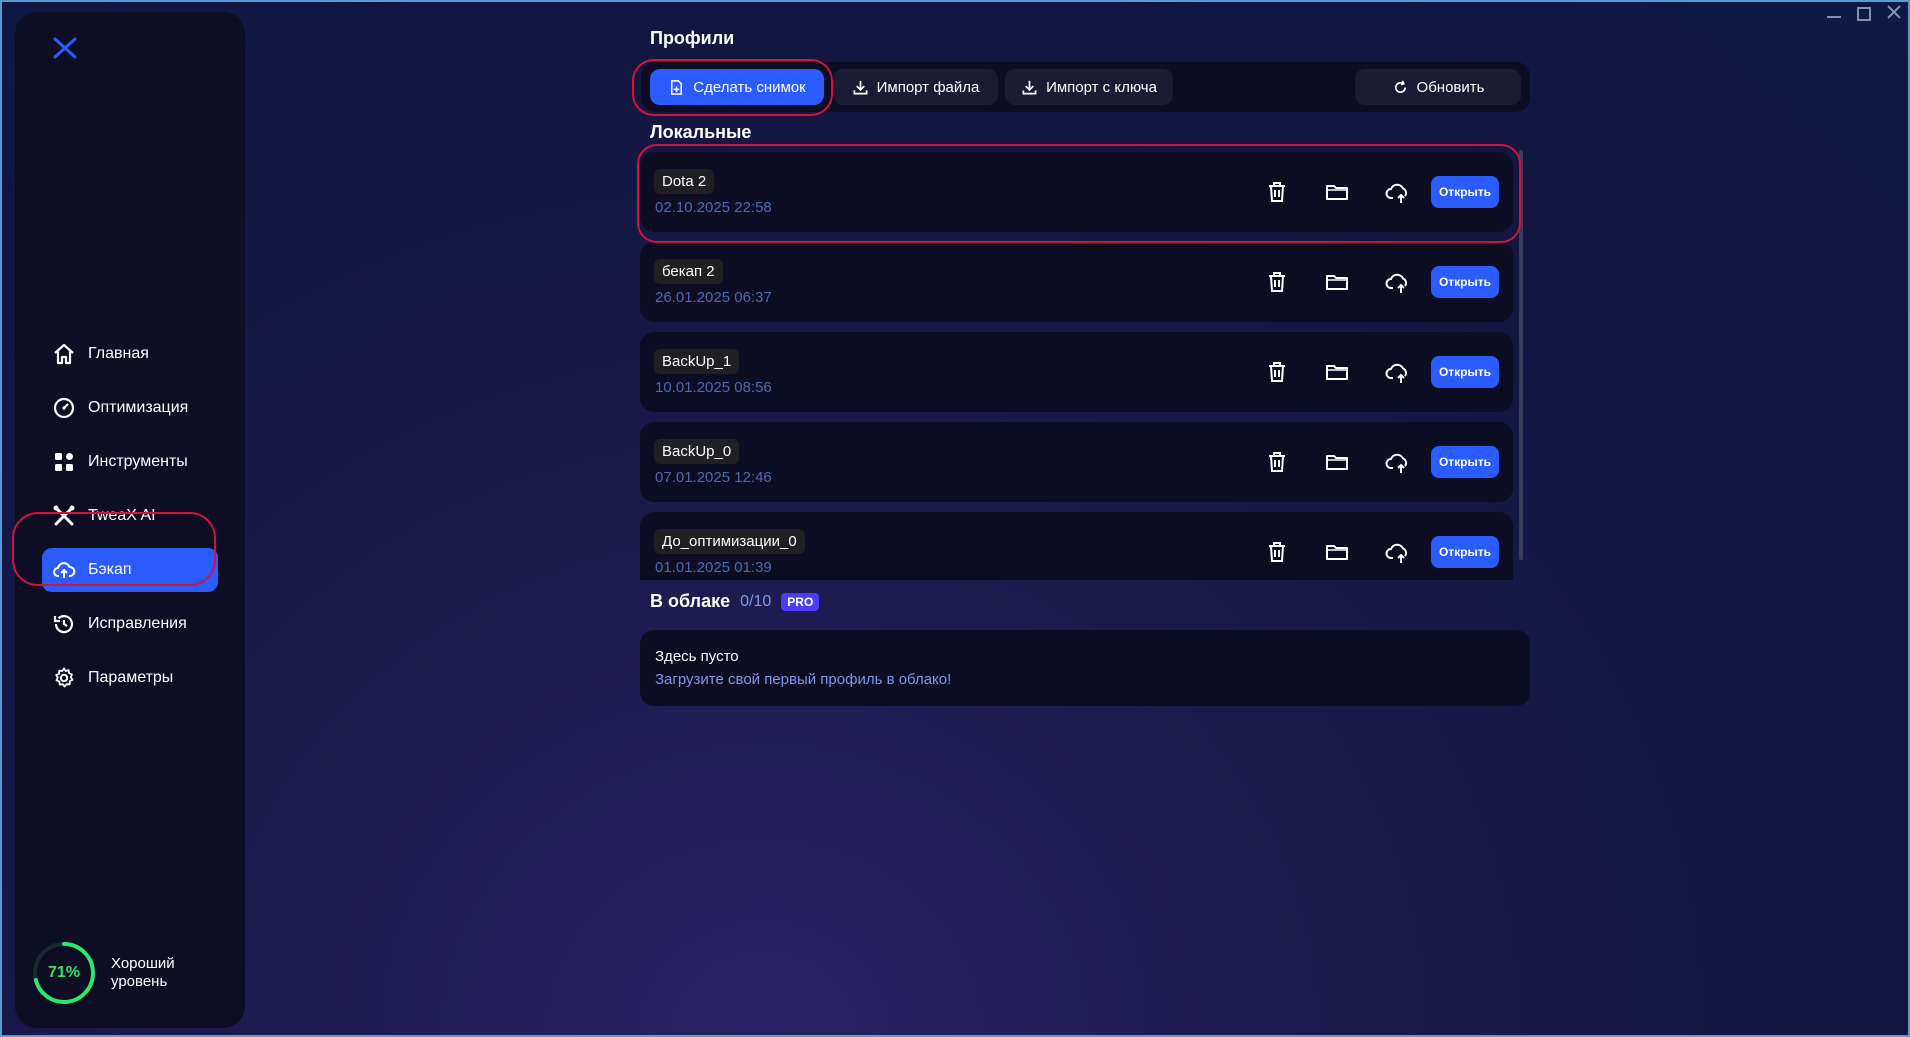 The height and width of the screenshot is (1037, 1910). I want to click on home-icon, so click(64, 354).